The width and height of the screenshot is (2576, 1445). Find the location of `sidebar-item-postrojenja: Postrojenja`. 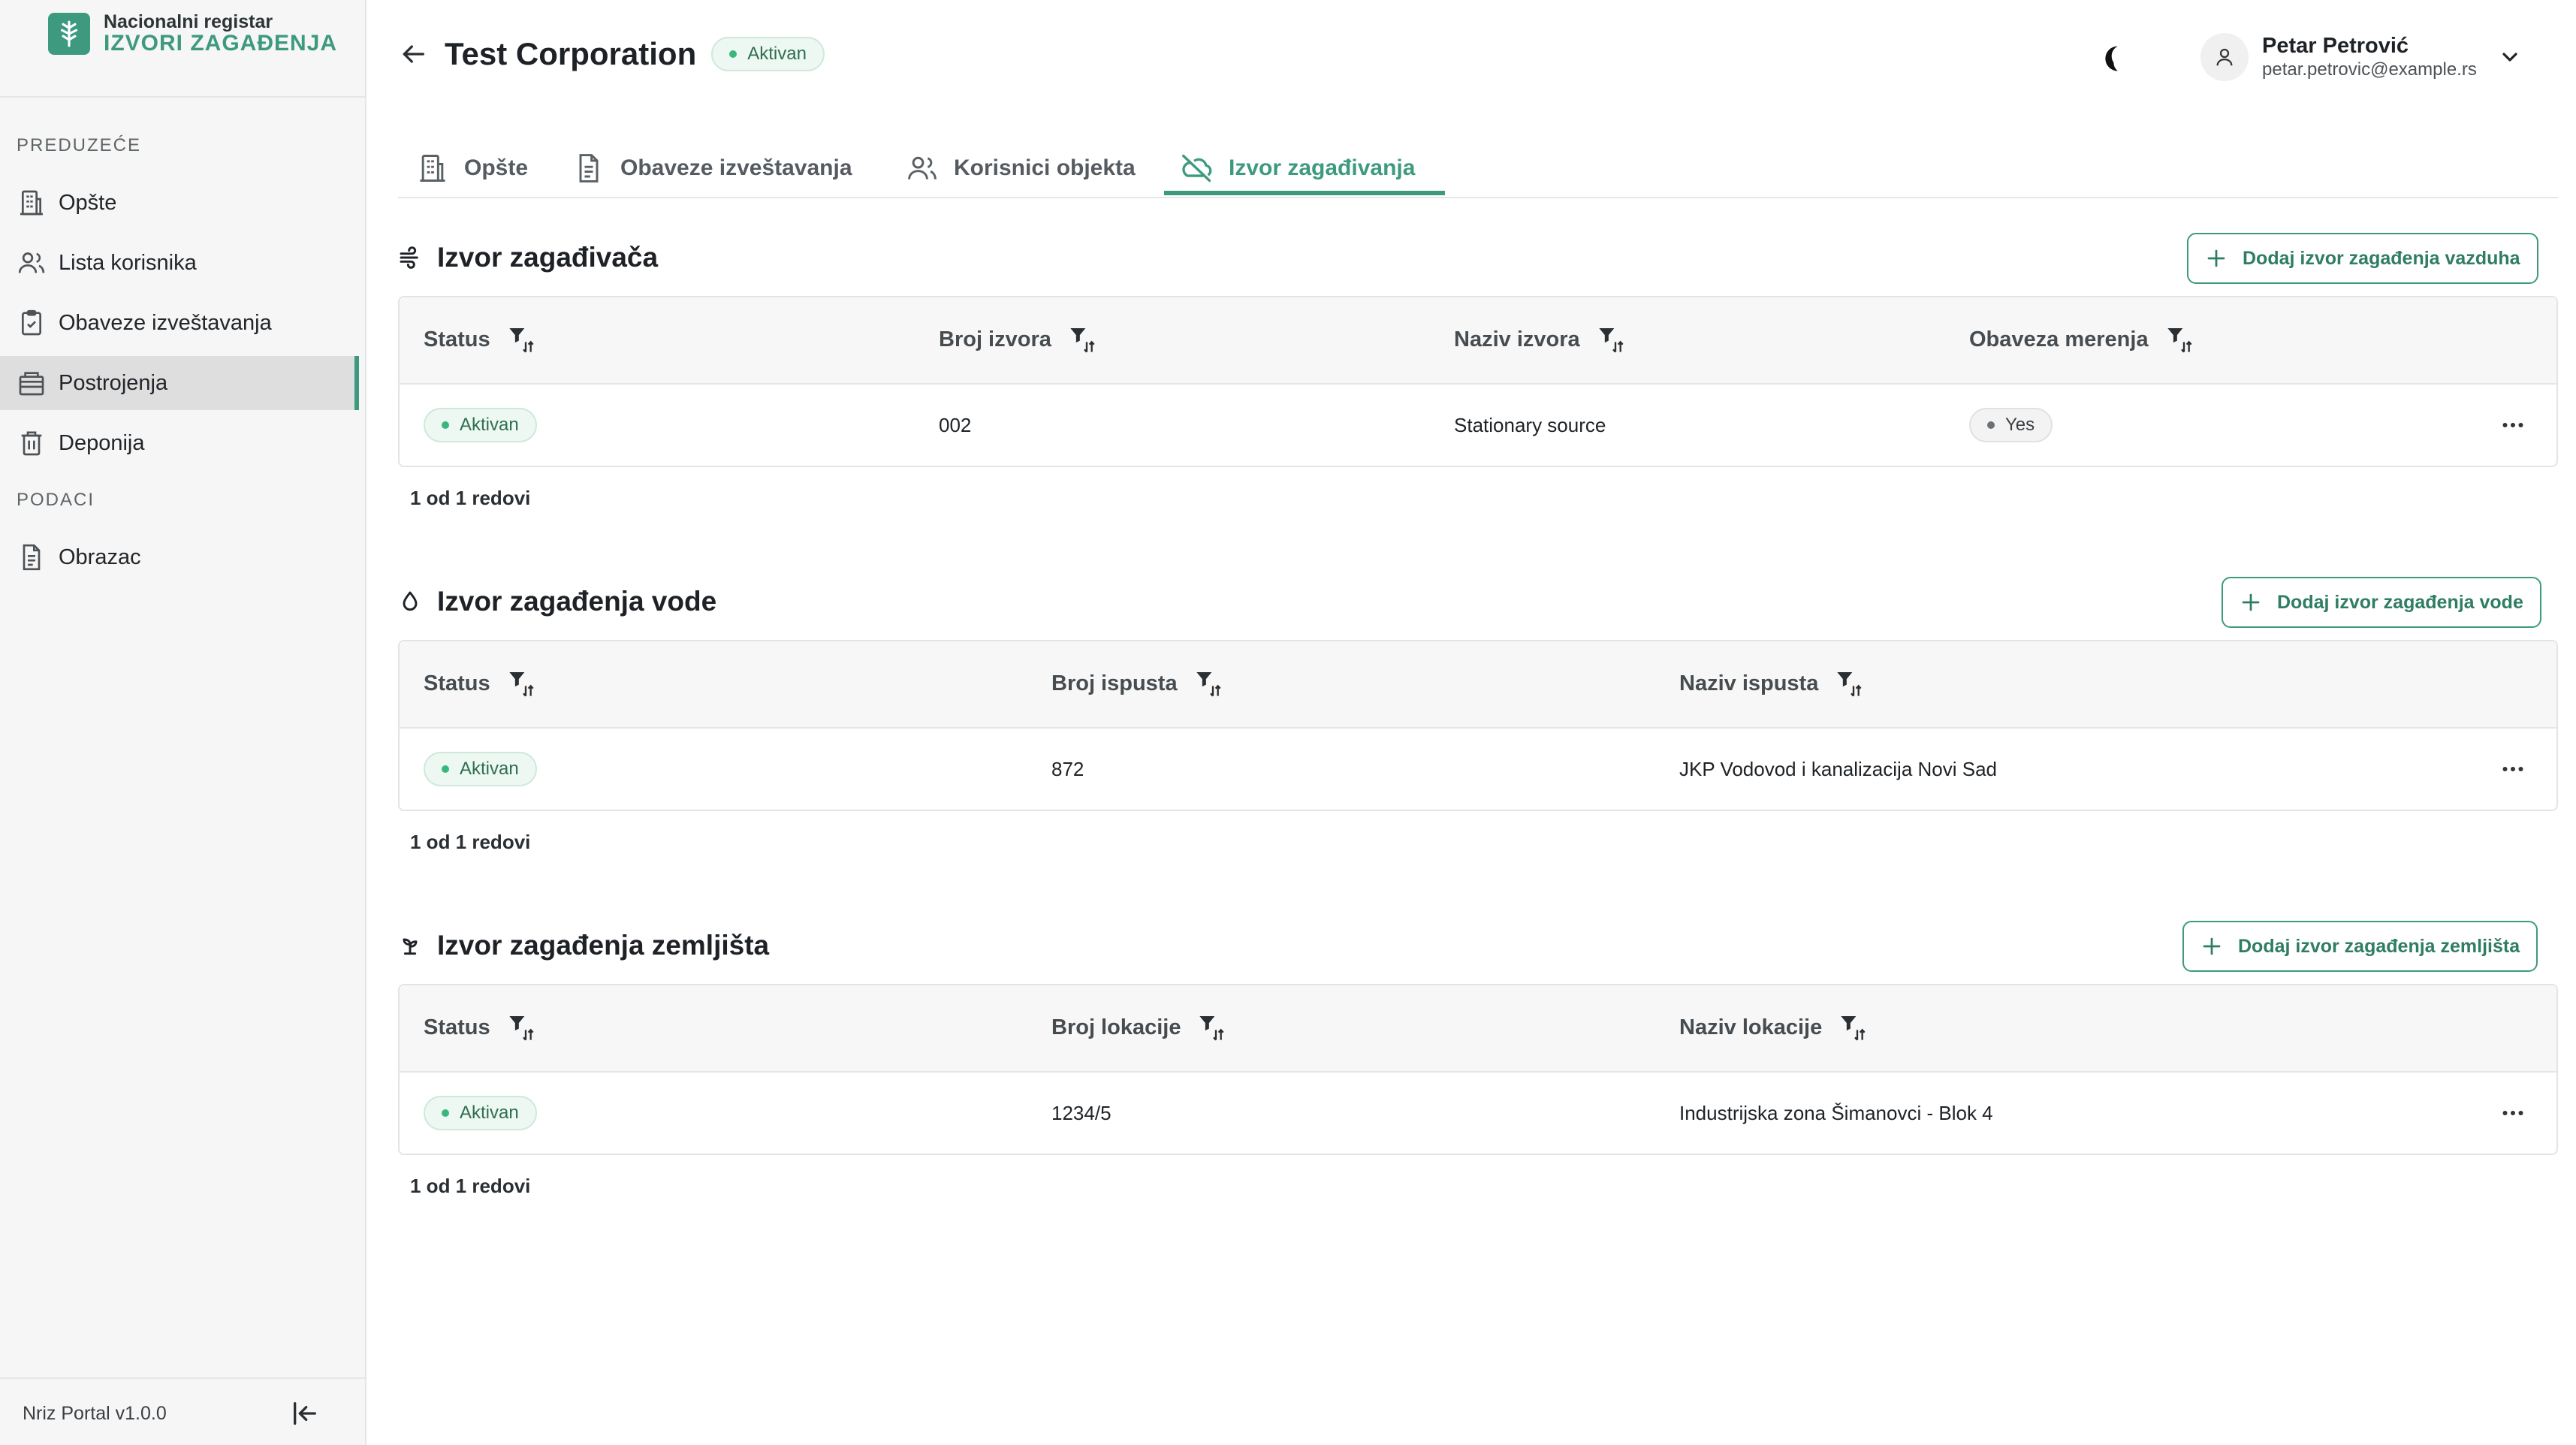

sidebar-item-postrojenja: Postrojenja is located at coordinates (180, 383).